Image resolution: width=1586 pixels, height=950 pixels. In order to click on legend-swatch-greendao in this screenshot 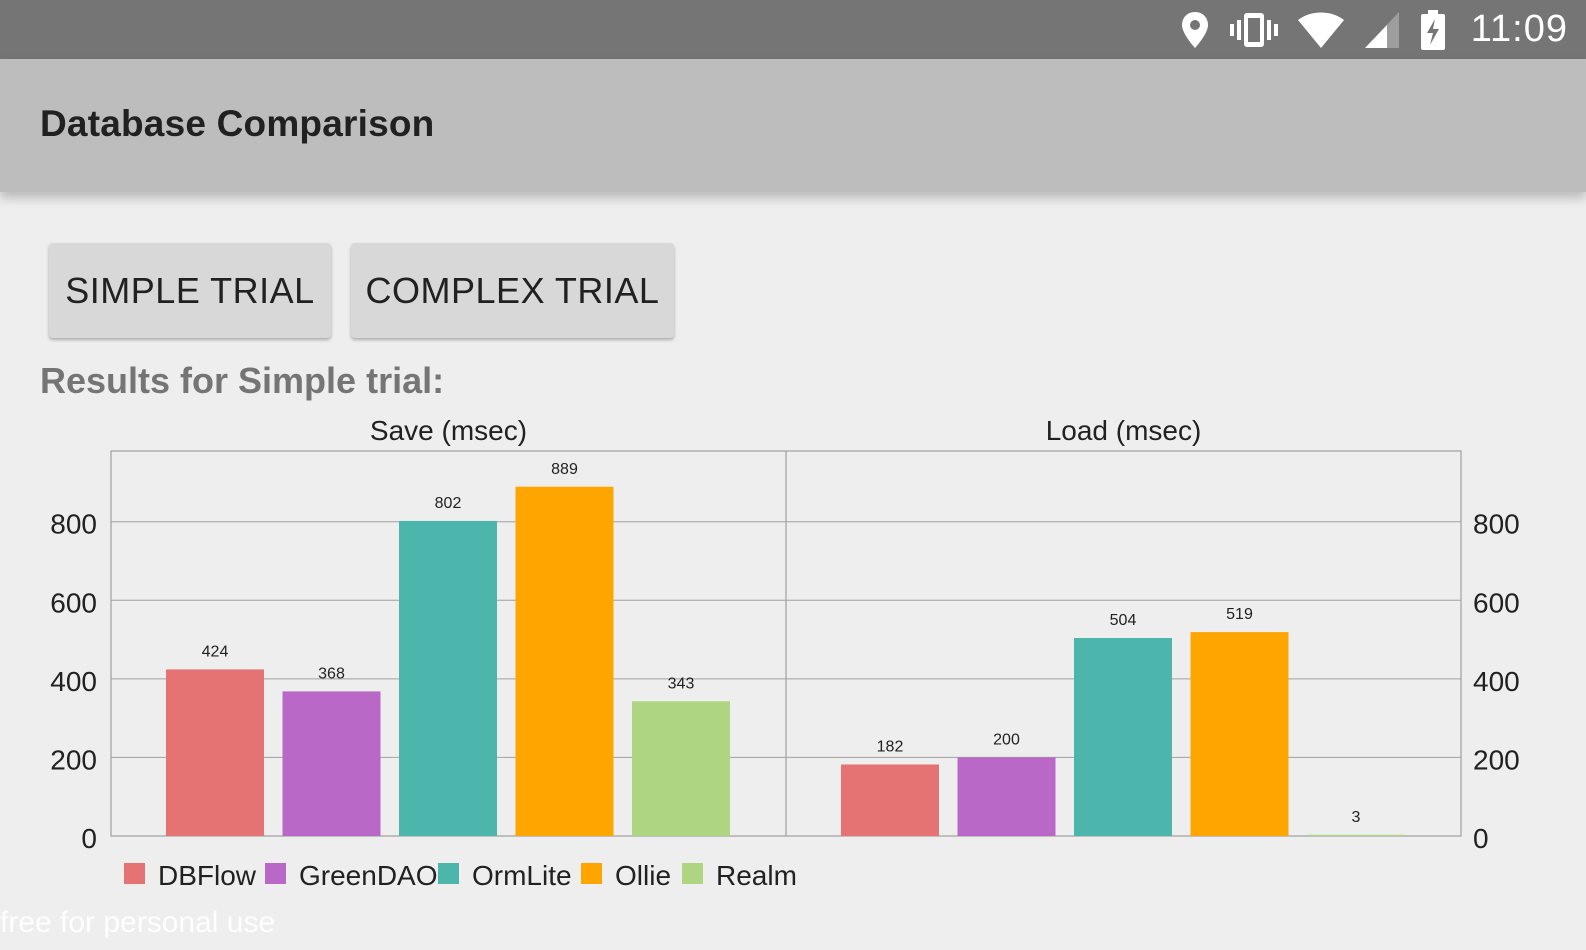, I will do `click(275, 873)`.